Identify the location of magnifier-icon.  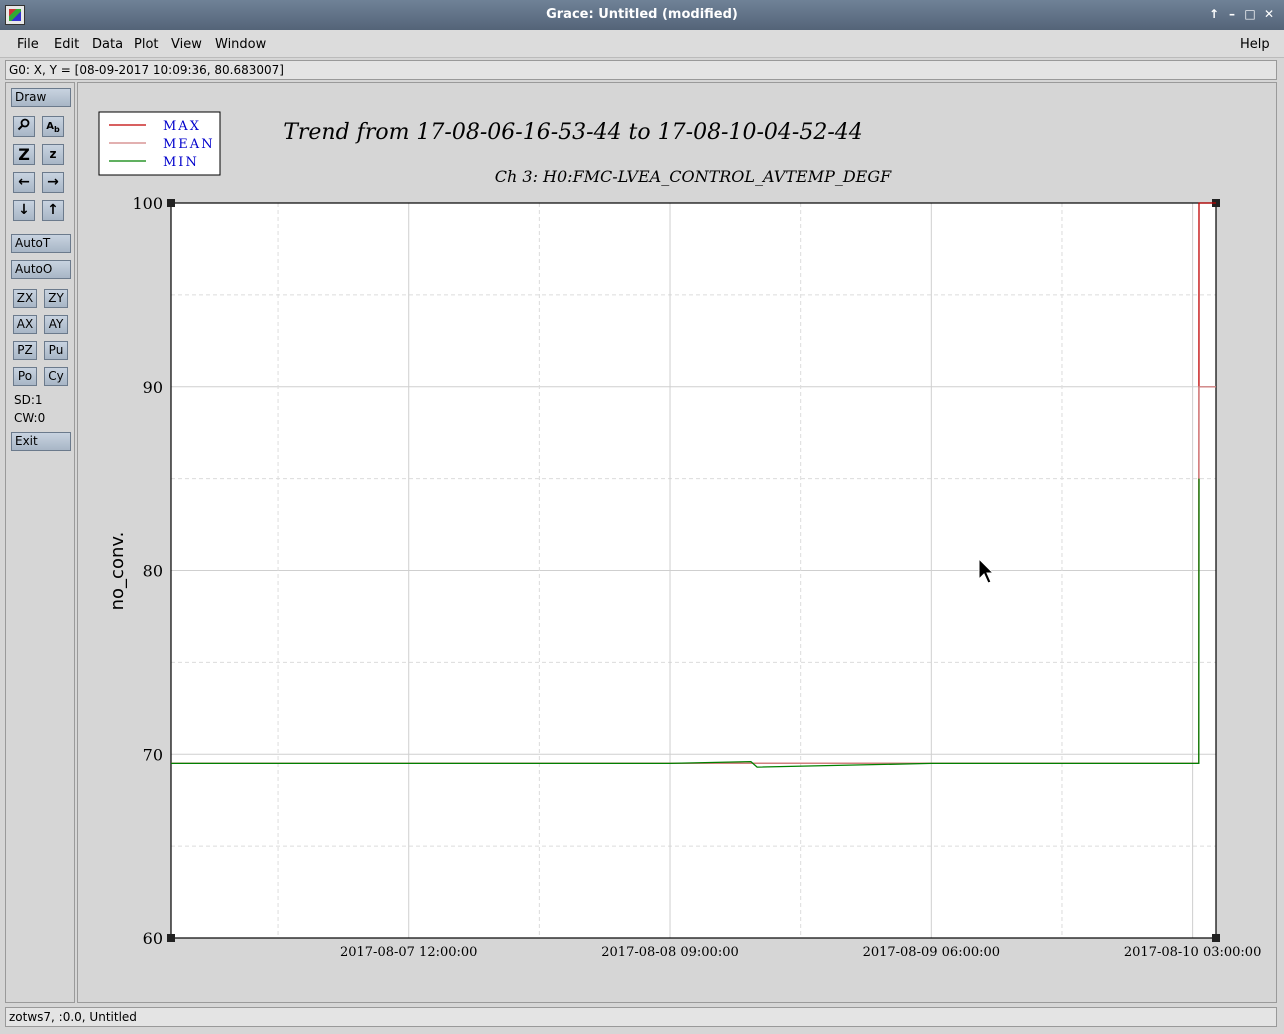
(23, 124).